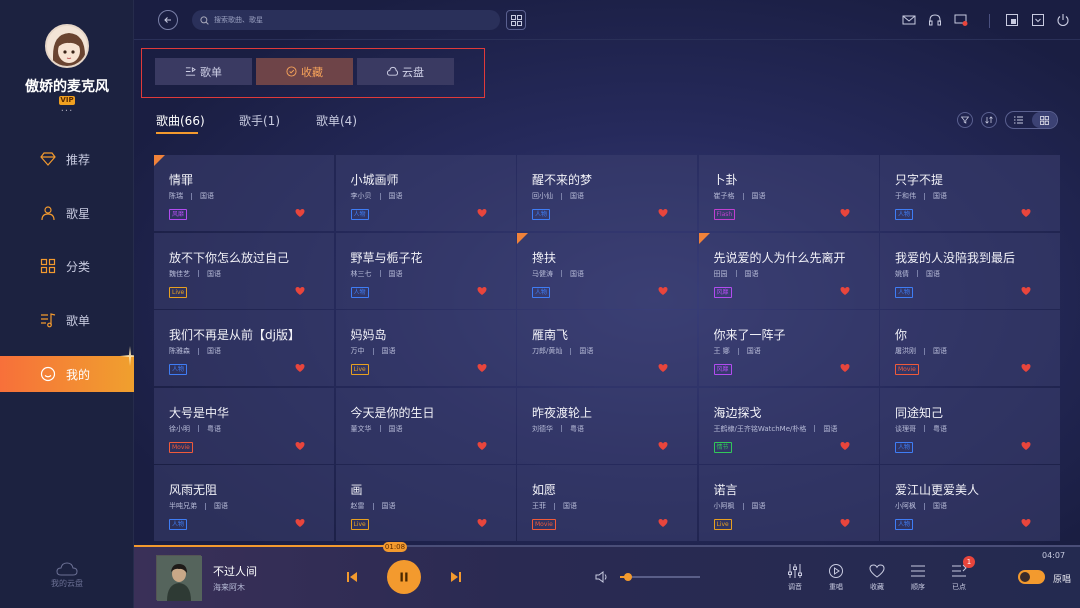 The width and height of the screenshot is (1080, 608). Describe the element at coordinates (935, 20) in the screenshot. I see `headset-icon` at that location.